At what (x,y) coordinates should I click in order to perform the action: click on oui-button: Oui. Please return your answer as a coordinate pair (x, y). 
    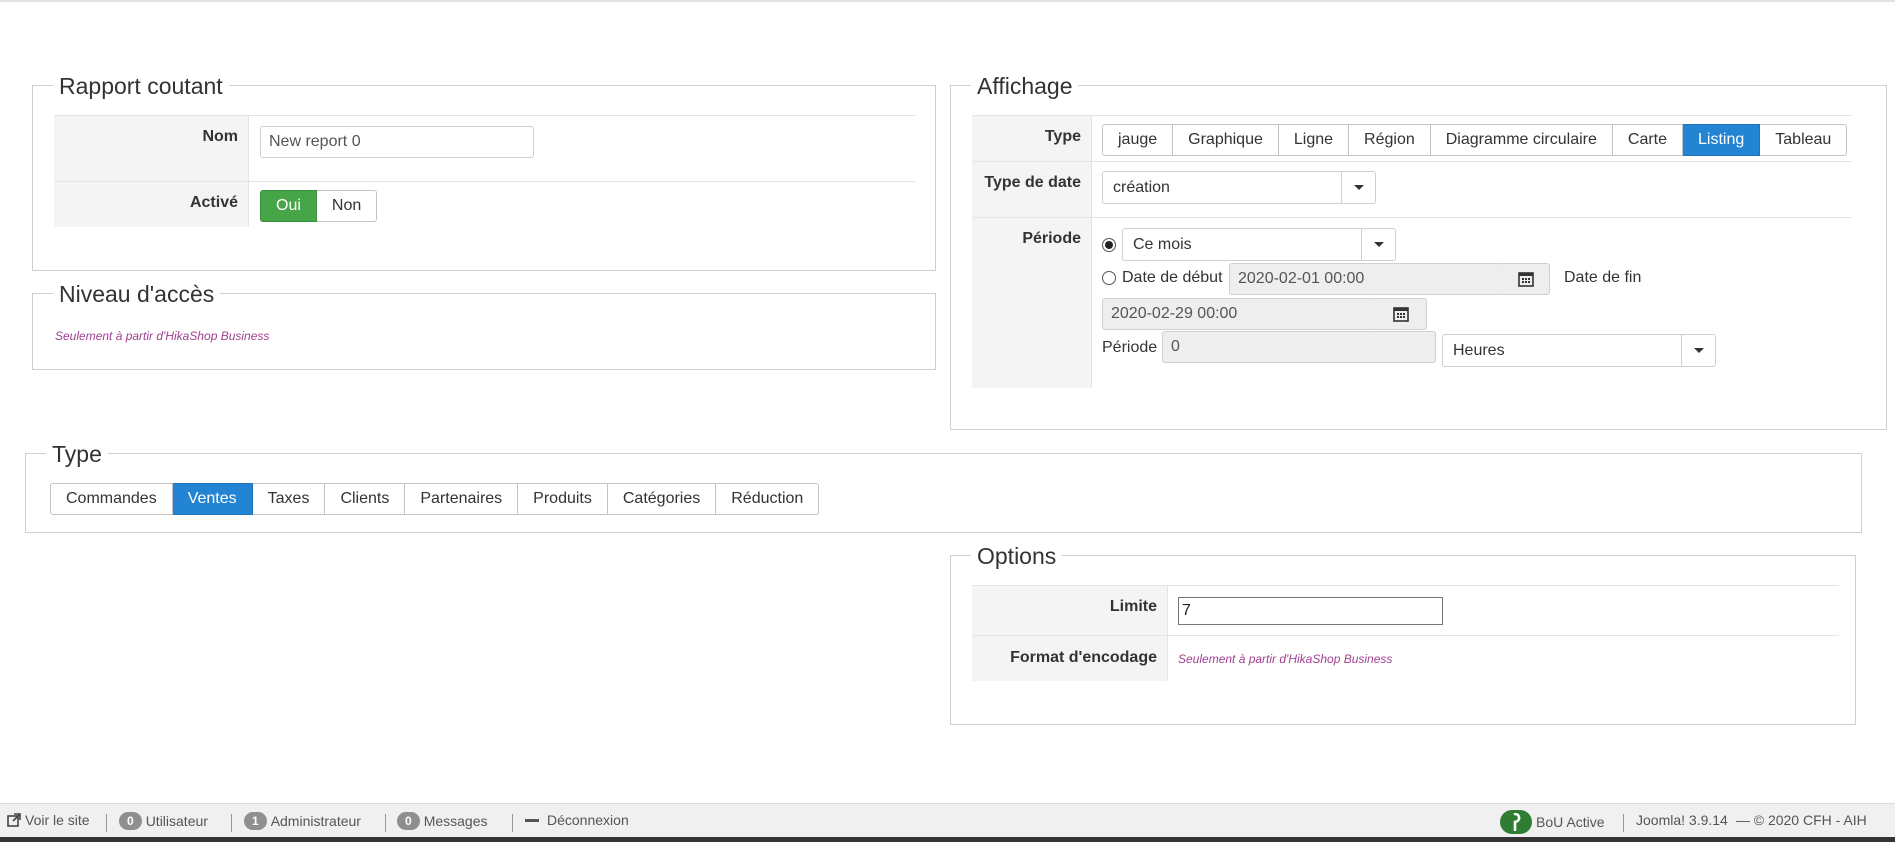
    Looking at the image, I should click on (288, 206).